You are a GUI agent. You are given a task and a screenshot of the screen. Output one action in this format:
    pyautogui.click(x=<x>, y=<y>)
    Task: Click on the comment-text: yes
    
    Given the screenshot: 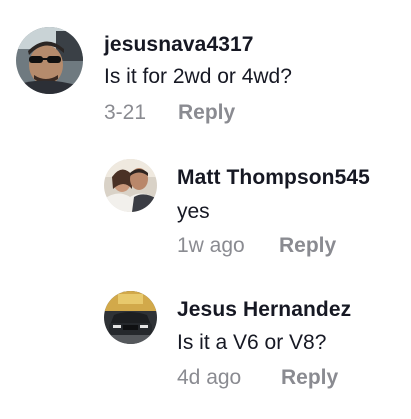 What is the action you would take?
    pyautogui.click(x=193, y=211)
    